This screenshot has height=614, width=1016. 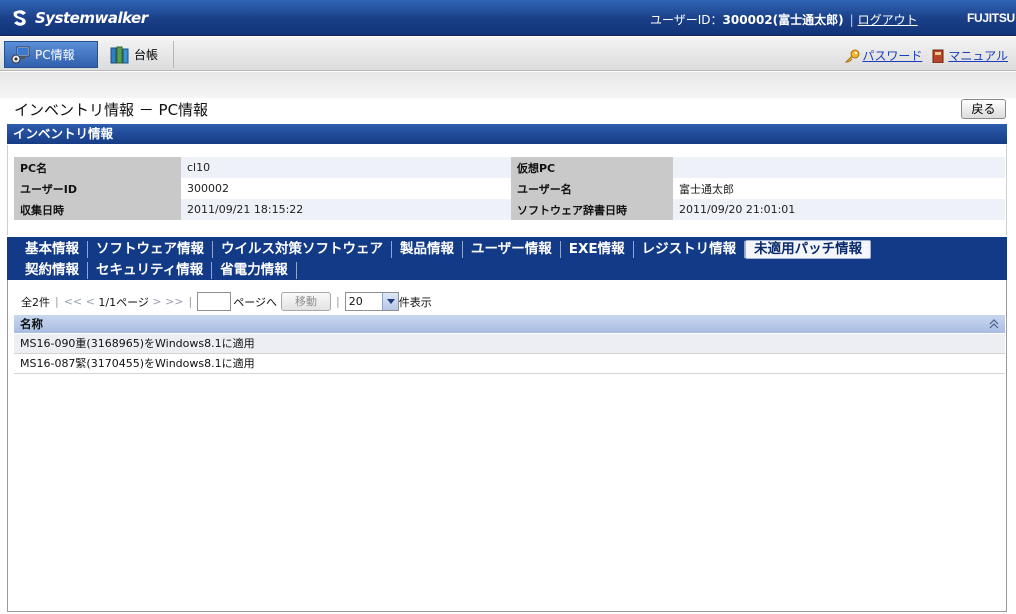 I want to click on info-value: 2011/09/21 18:15:22, so click(x=346, y=209).